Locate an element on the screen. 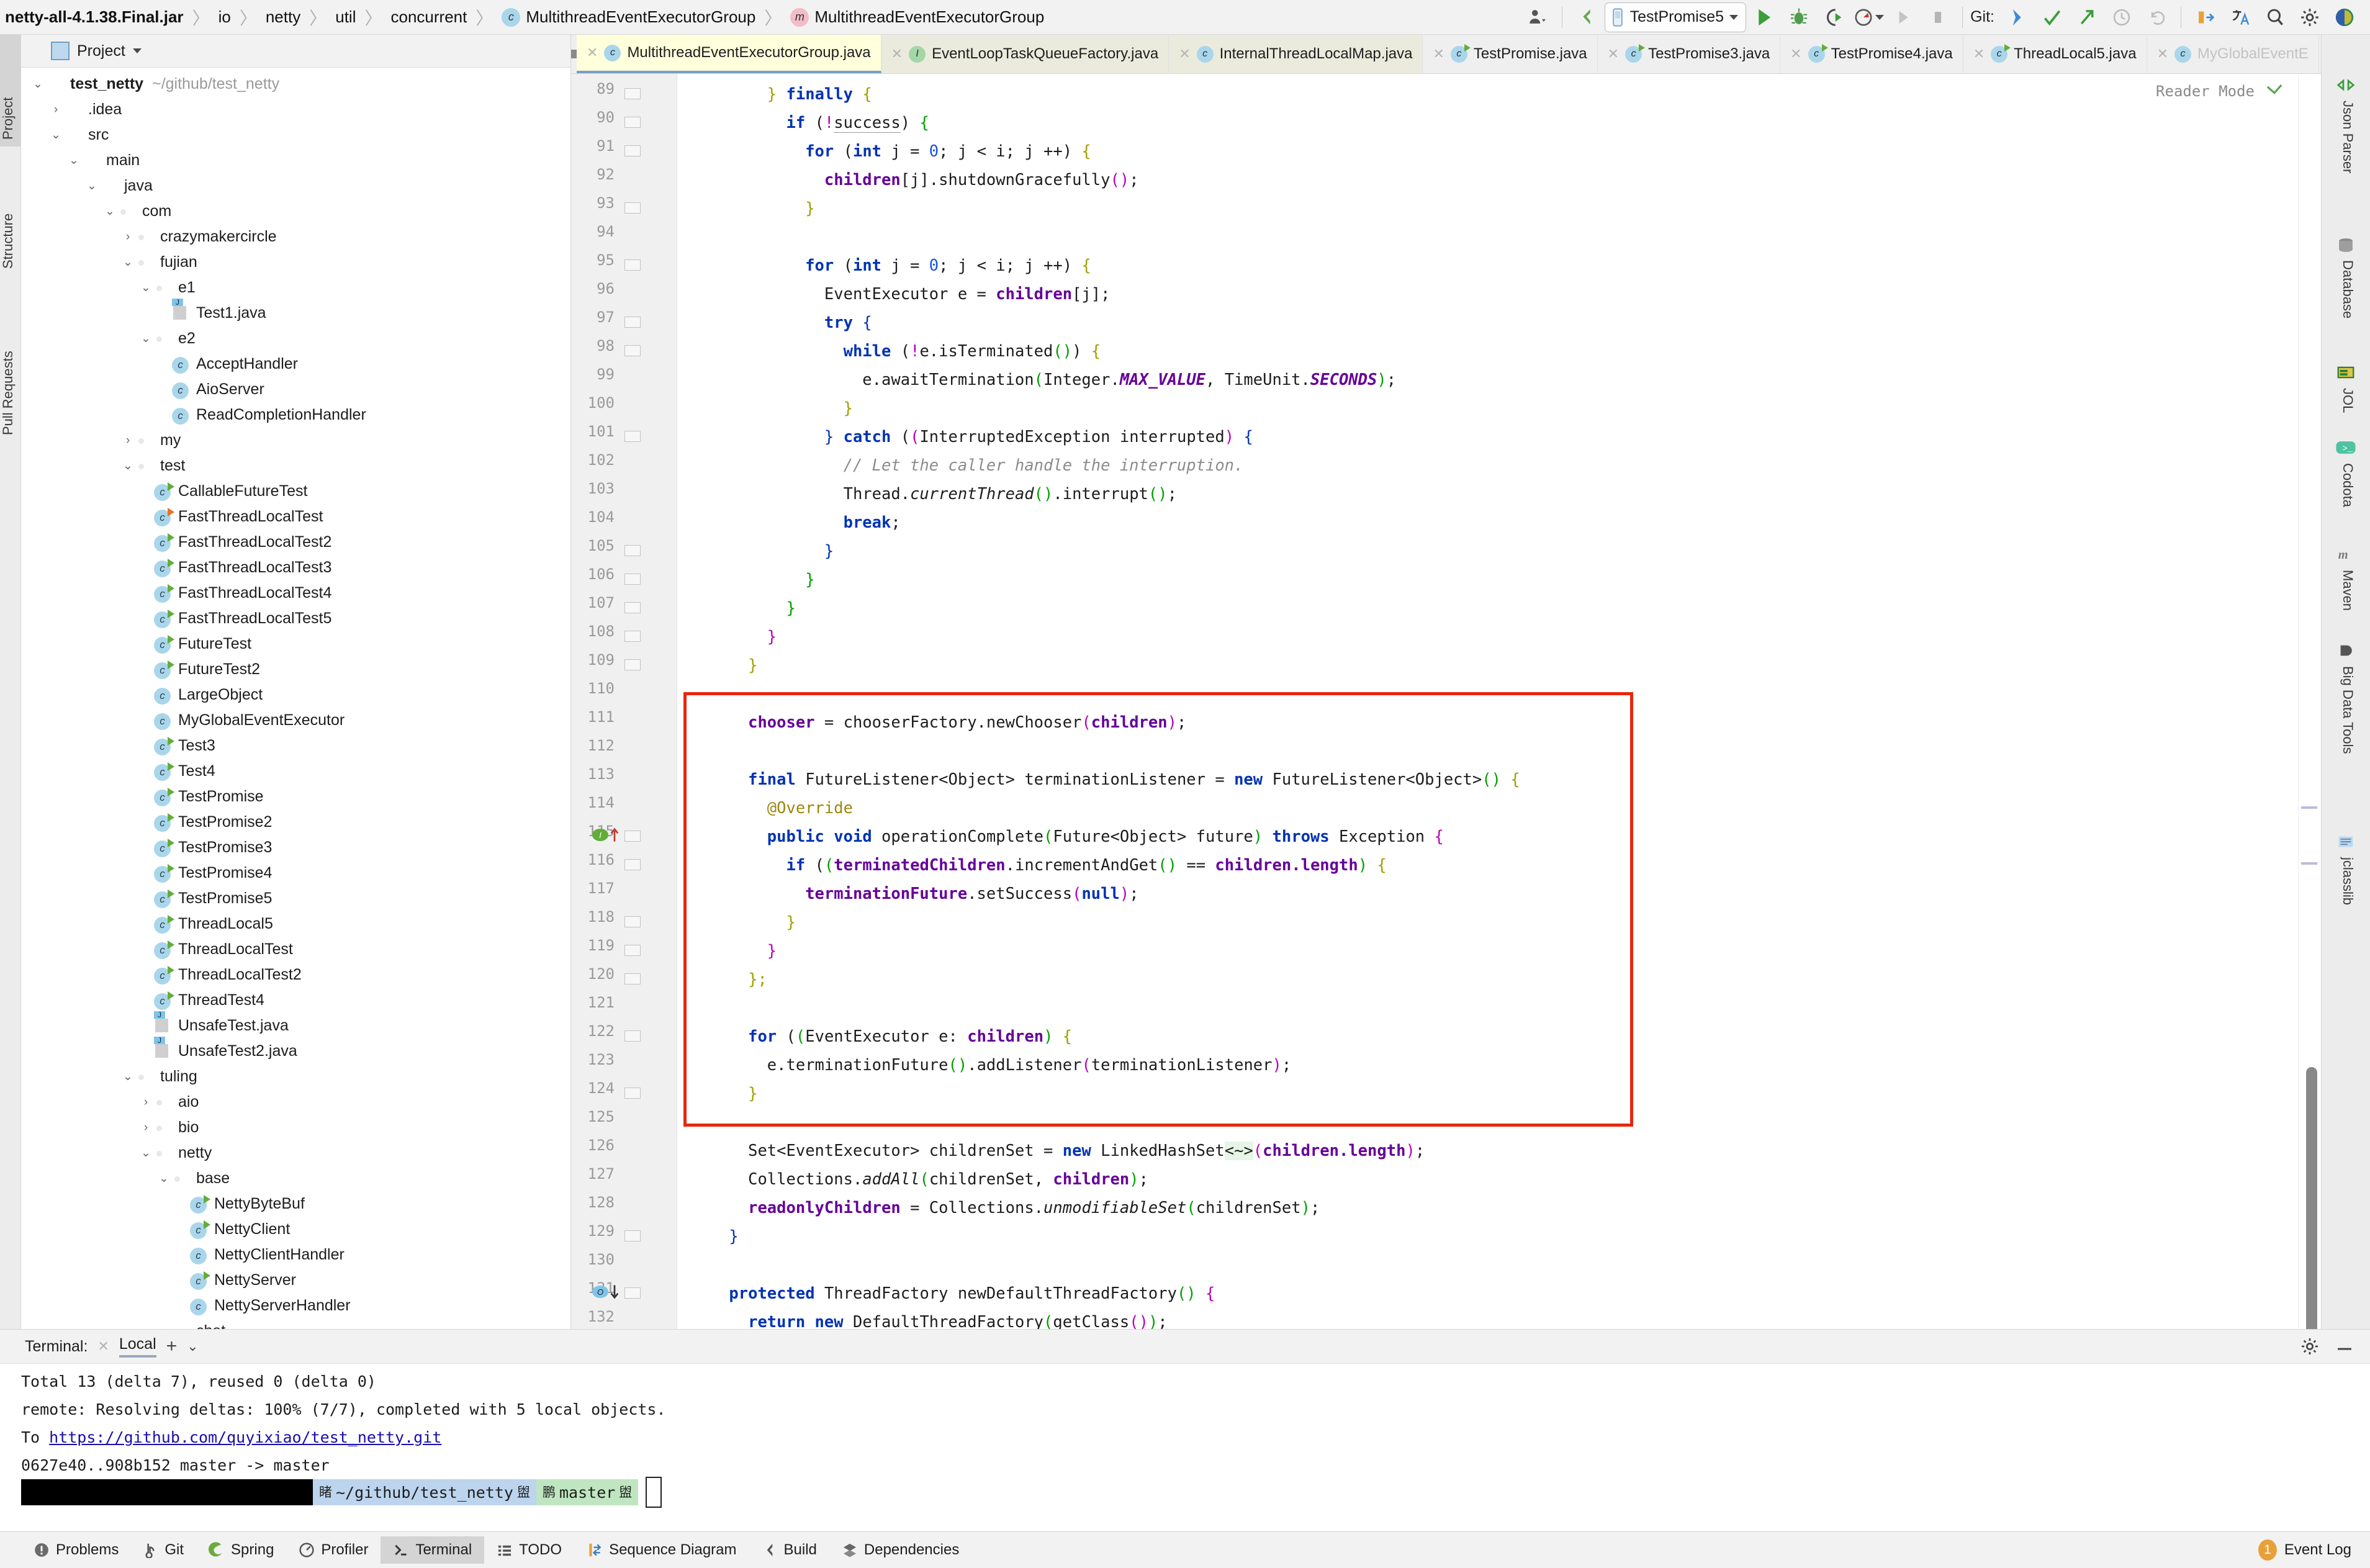 The height and width of the screenshot is (1568, 2370). editor-tab: ✕ c TestPromise4.java is located at coordinates (1871, 54).